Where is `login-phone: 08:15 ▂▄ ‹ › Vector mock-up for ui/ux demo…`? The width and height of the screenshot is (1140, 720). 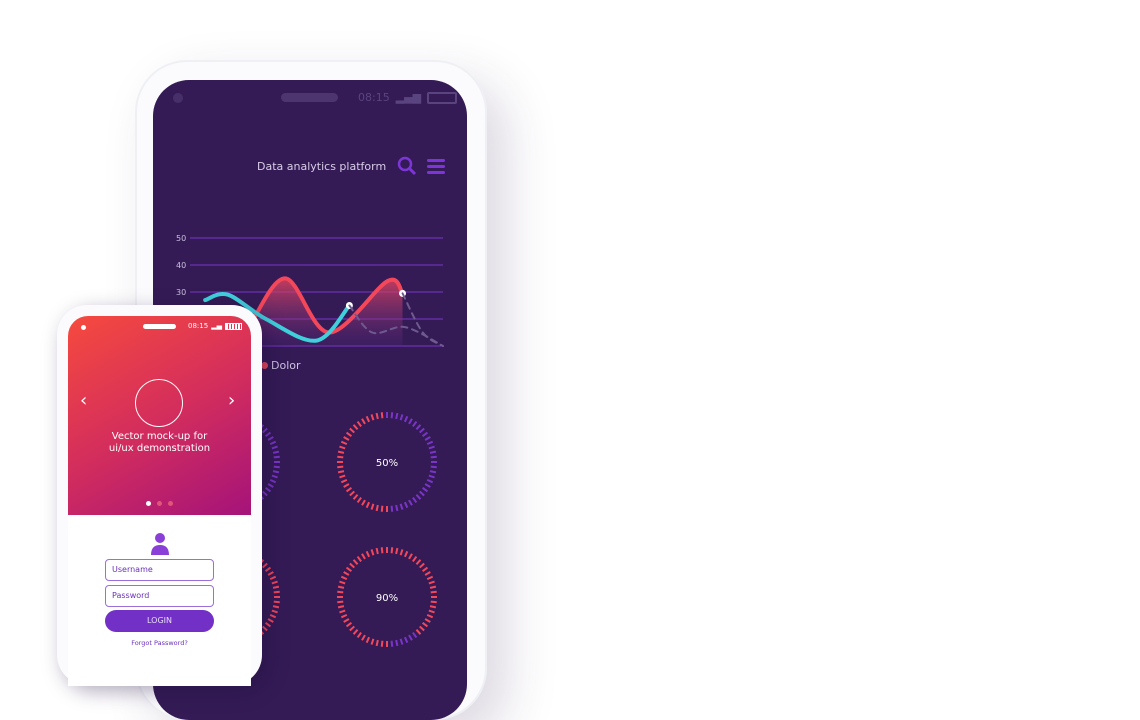 login-phone: 08:15 ▂▄ ‹ › Vector mock-up for ui/ux demo… is located at coordinates (159, 495).